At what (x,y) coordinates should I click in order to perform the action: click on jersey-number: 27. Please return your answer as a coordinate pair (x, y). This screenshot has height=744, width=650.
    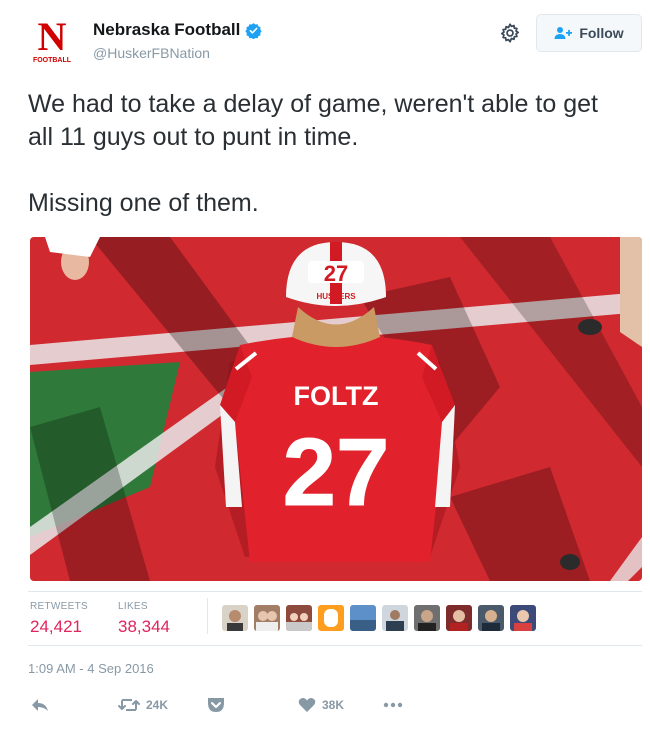
    Looking at the image, I should click on (336, 472).